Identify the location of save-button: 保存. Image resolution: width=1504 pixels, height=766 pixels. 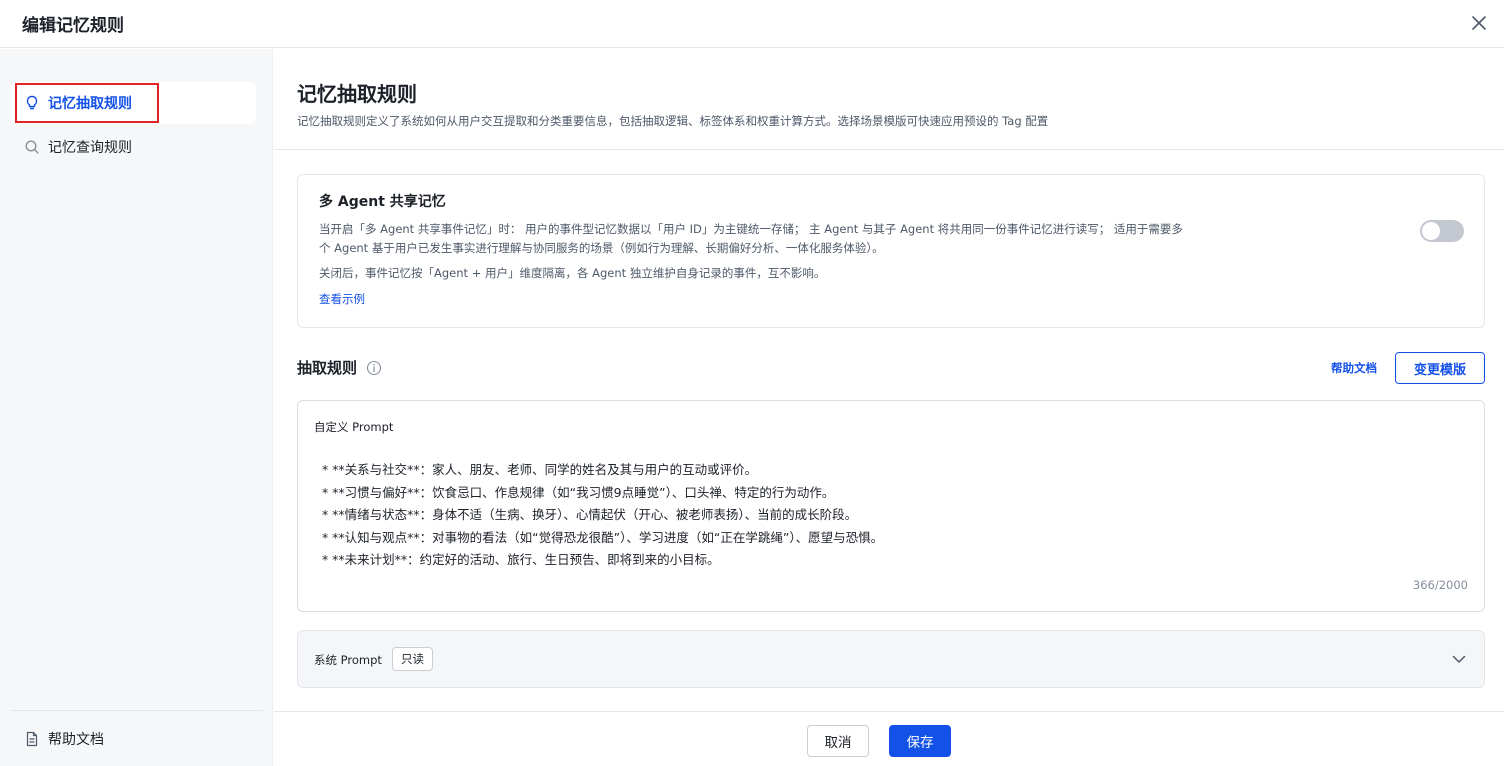
(920, 741).